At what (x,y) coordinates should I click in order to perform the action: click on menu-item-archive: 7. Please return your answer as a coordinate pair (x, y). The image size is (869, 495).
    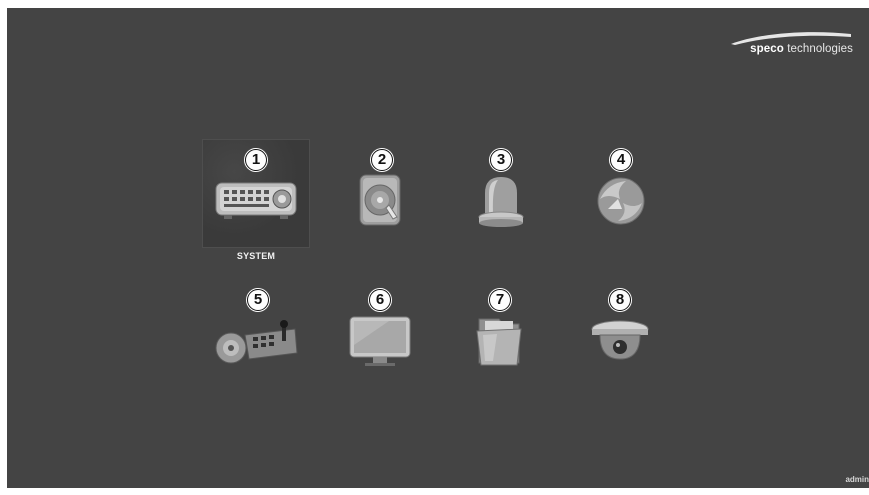
    Looking at the image, I should click on (500, 332).